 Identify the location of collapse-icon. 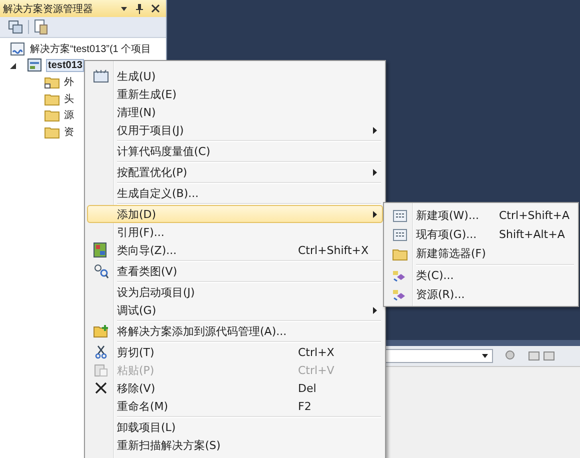
(16, 27).